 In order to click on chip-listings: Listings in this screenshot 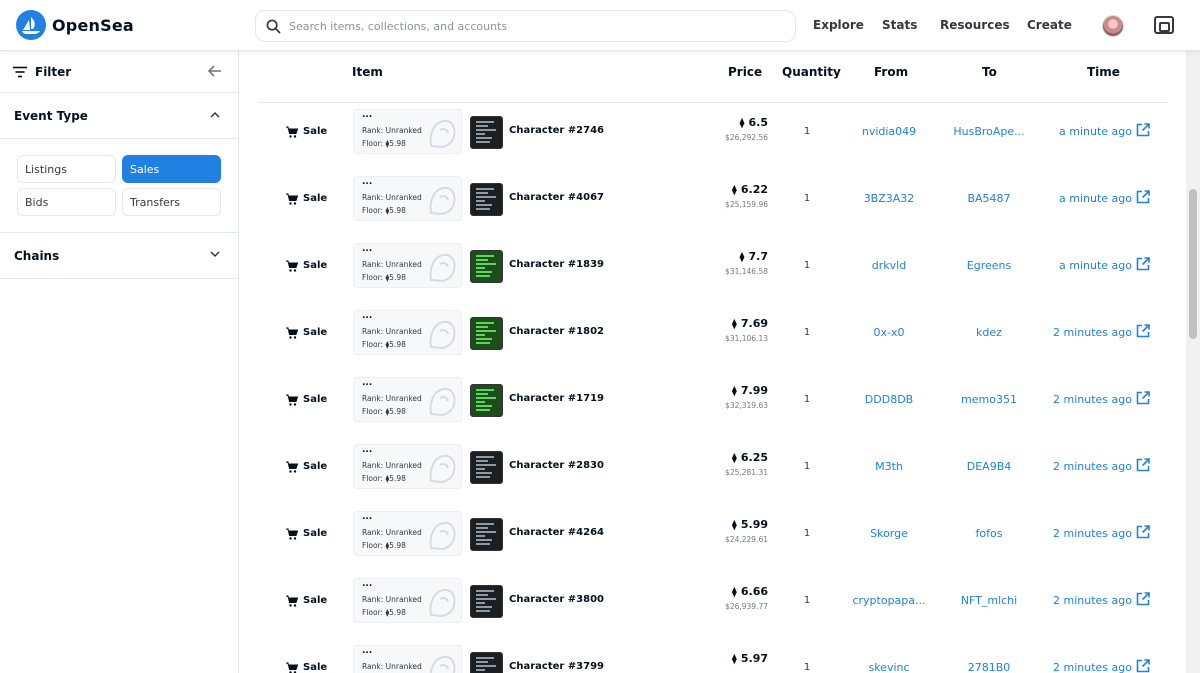, I will do `click(66, 169)`.